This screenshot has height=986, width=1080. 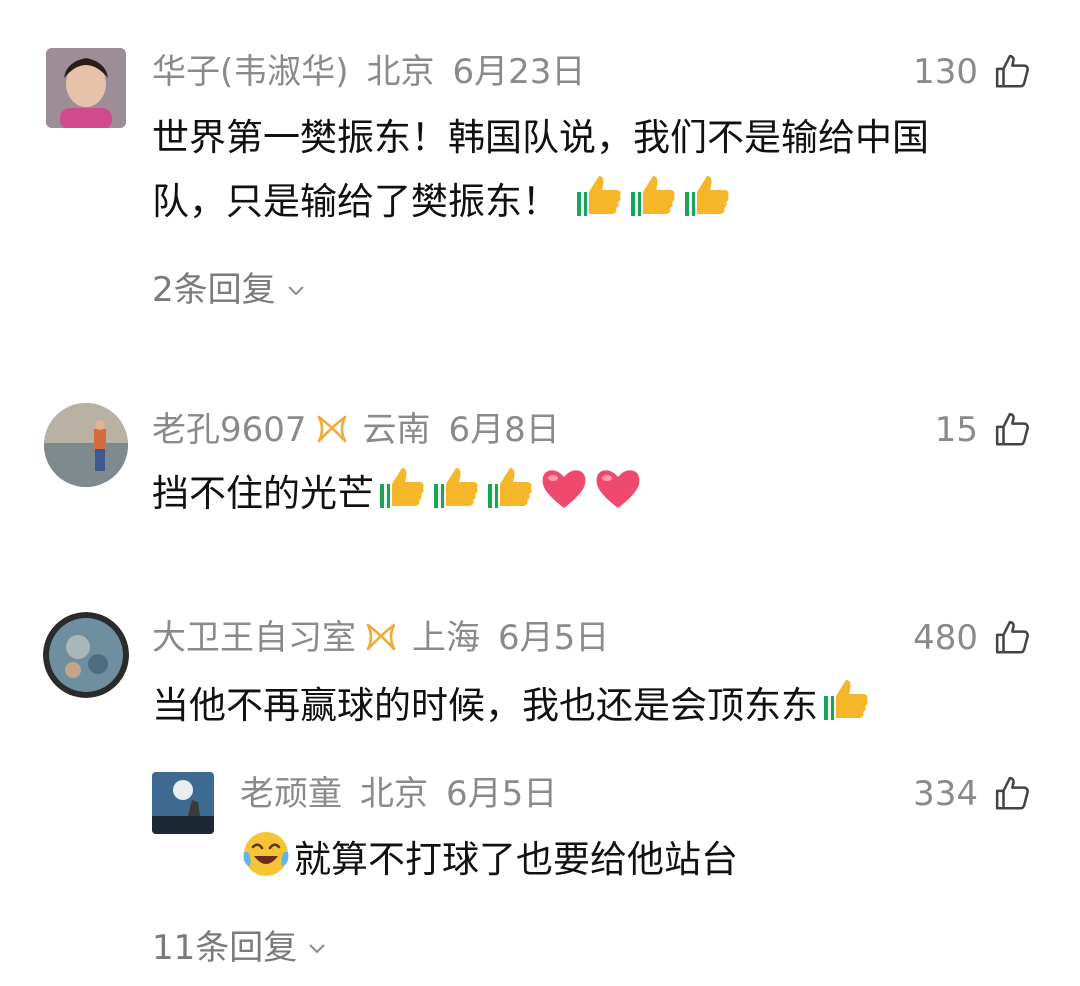 What do you see at coordinates (225, 948) in the screenshot?
I see `reply-count: 11条回复` at bounding box center [225, 948].